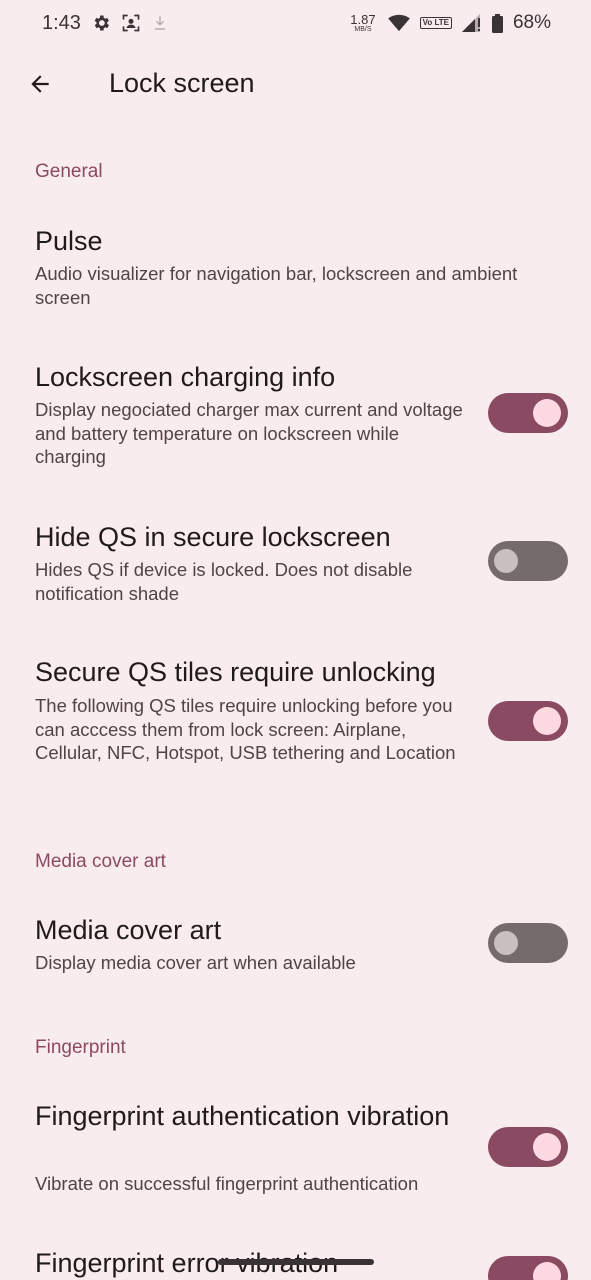 The width and height of the screenshot is (591, 1280). Describe the element at coordinates (398, 23) in the screenshot. I see `wifi-icon` at that location.